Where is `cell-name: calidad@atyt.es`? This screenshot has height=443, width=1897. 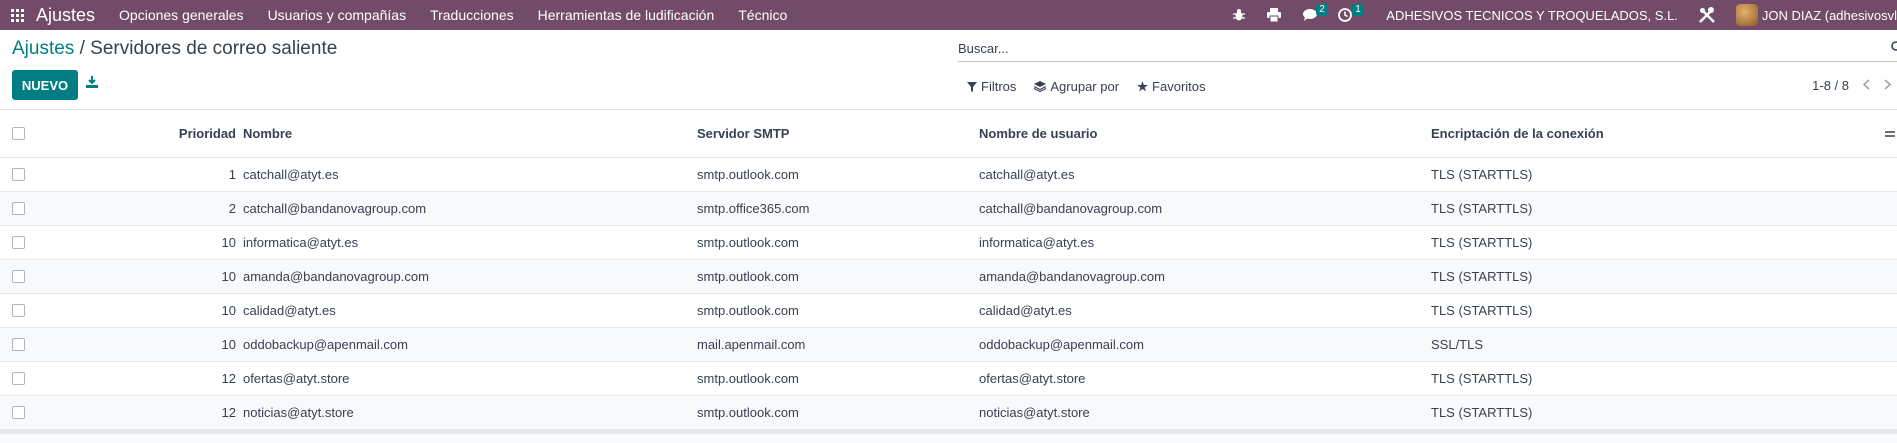 cell-name: calidad@atyt.es is located at coordinates (289, 310).